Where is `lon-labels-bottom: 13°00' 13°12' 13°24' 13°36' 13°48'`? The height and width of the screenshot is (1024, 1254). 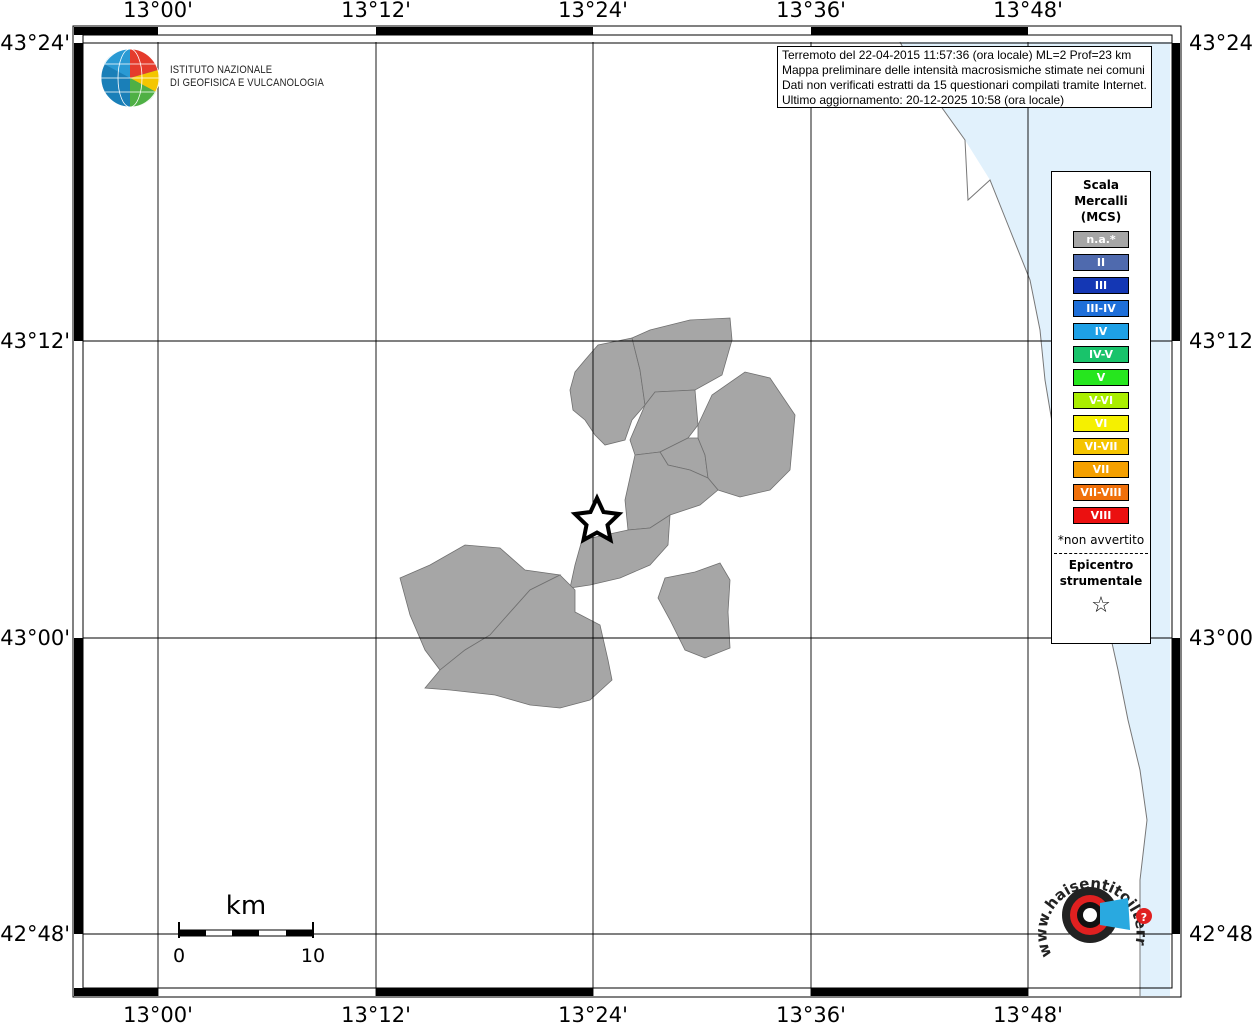
lon-labels-bottom: 13°00' 13°12' 13°24' 13°36' 13°48' is located at coordinates (593, 1013).